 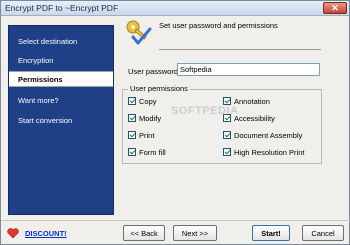 I want to click on copy-checkbox: Copy, so click(x=142, y=101).